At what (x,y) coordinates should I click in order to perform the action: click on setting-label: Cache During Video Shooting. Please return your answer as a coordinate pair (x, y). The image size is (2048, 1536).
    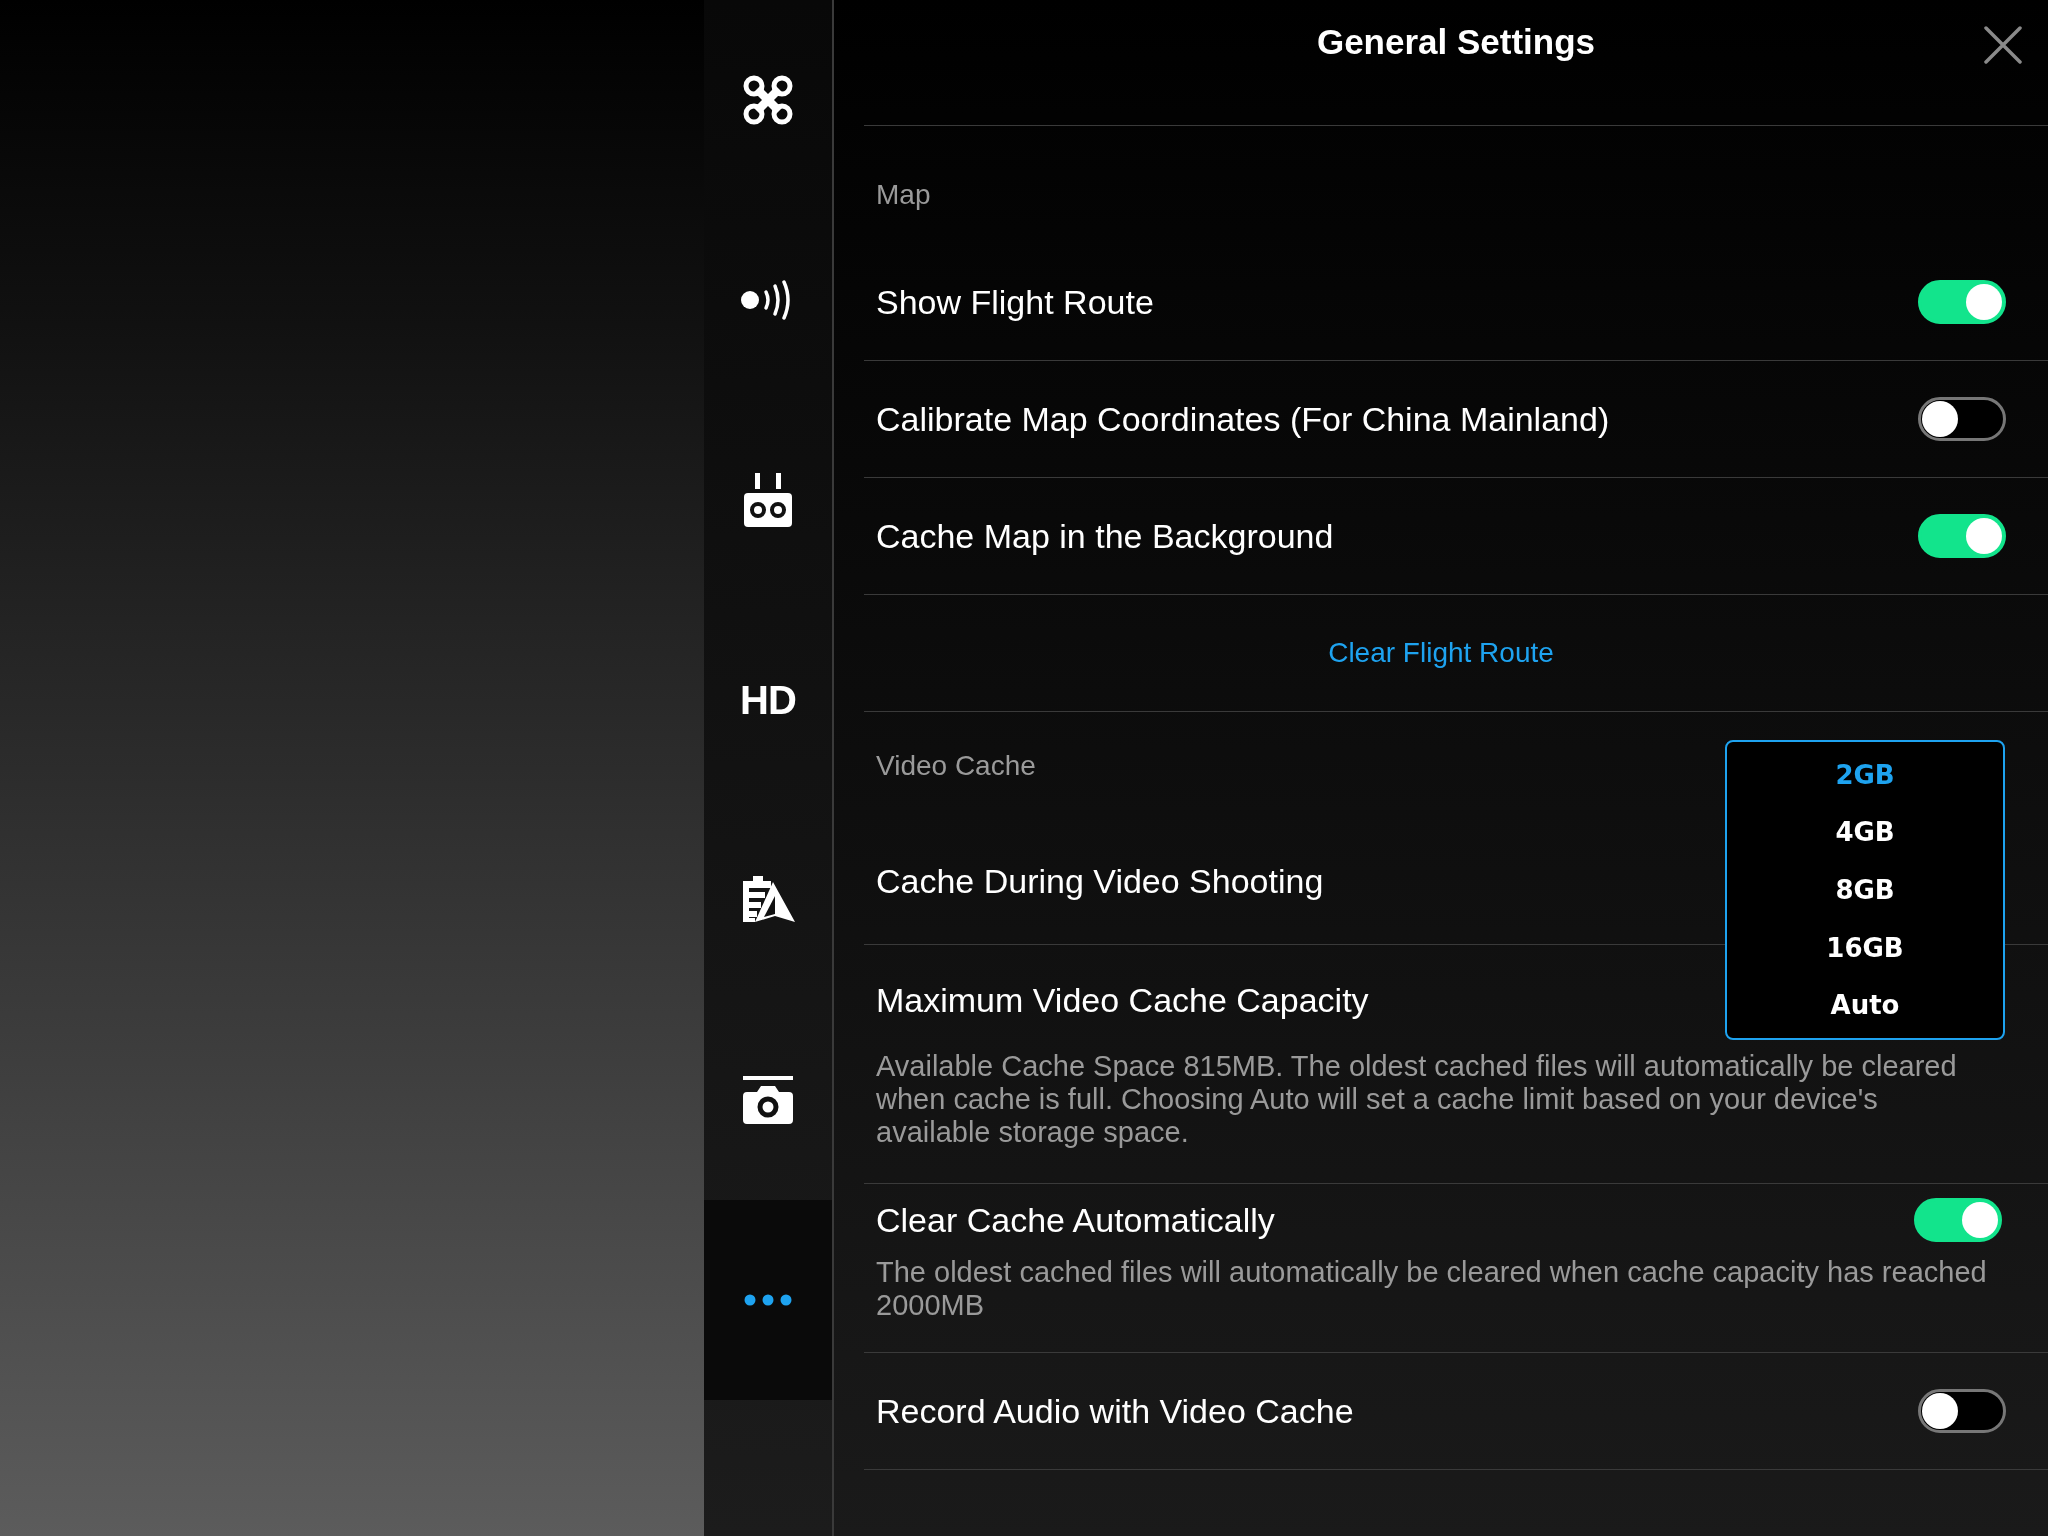
    Looking at the image, I should click on (1100, 881).